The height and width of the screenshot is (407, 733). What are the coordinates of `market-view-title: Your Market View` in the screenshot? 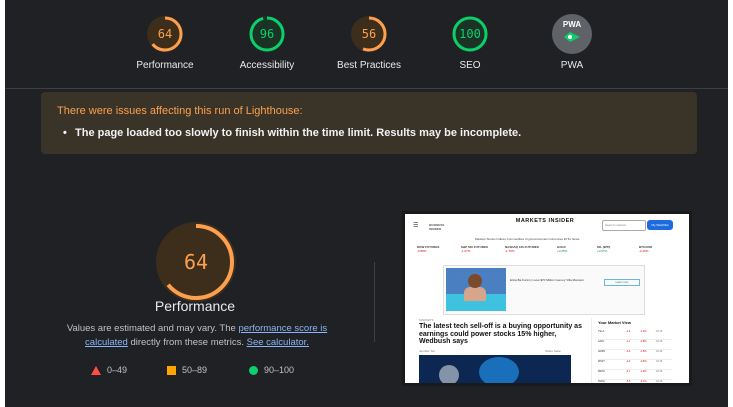 It's located at (614, 322).